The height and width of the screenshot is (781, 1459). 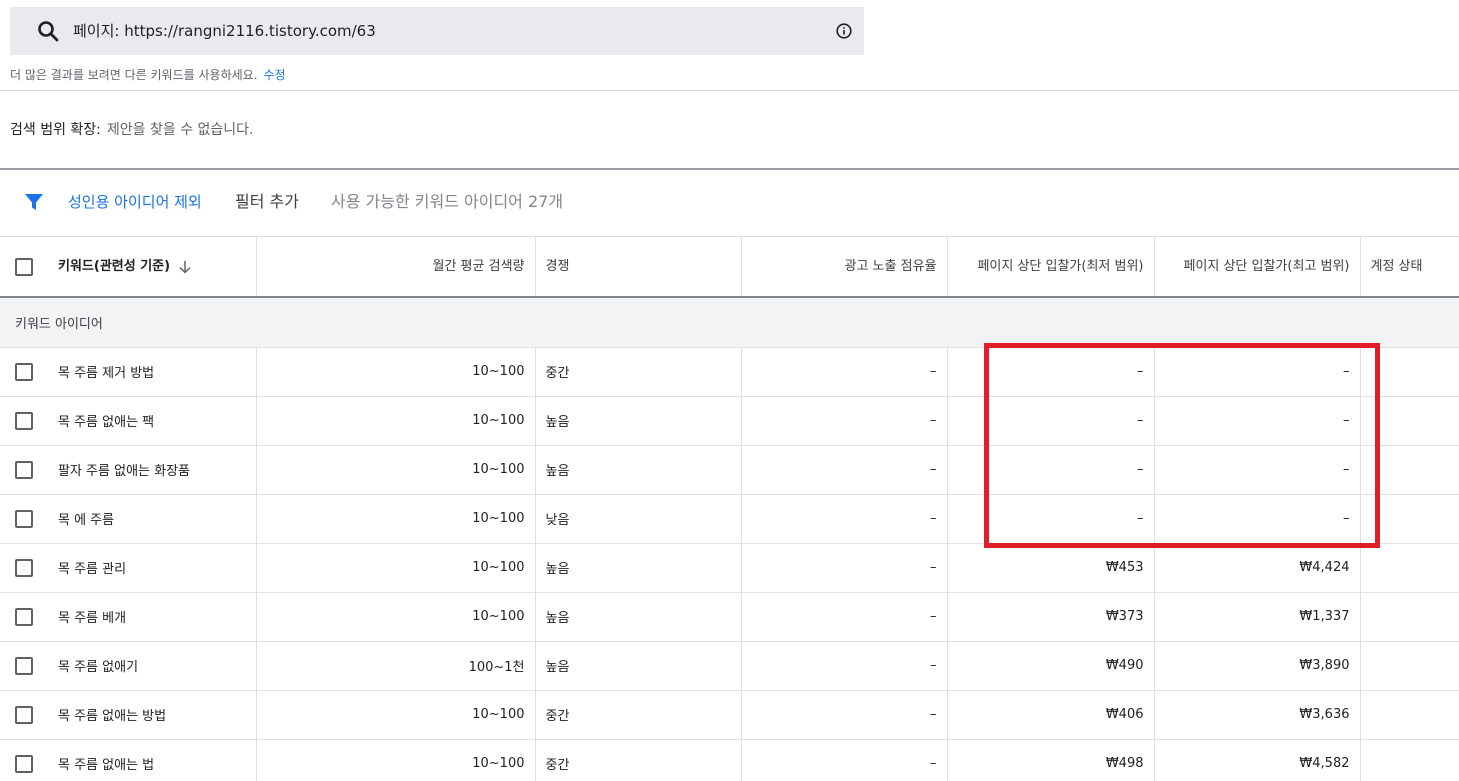 I want to click on top-bid-low-cell: ₩406, so click(x=1051, y=715).